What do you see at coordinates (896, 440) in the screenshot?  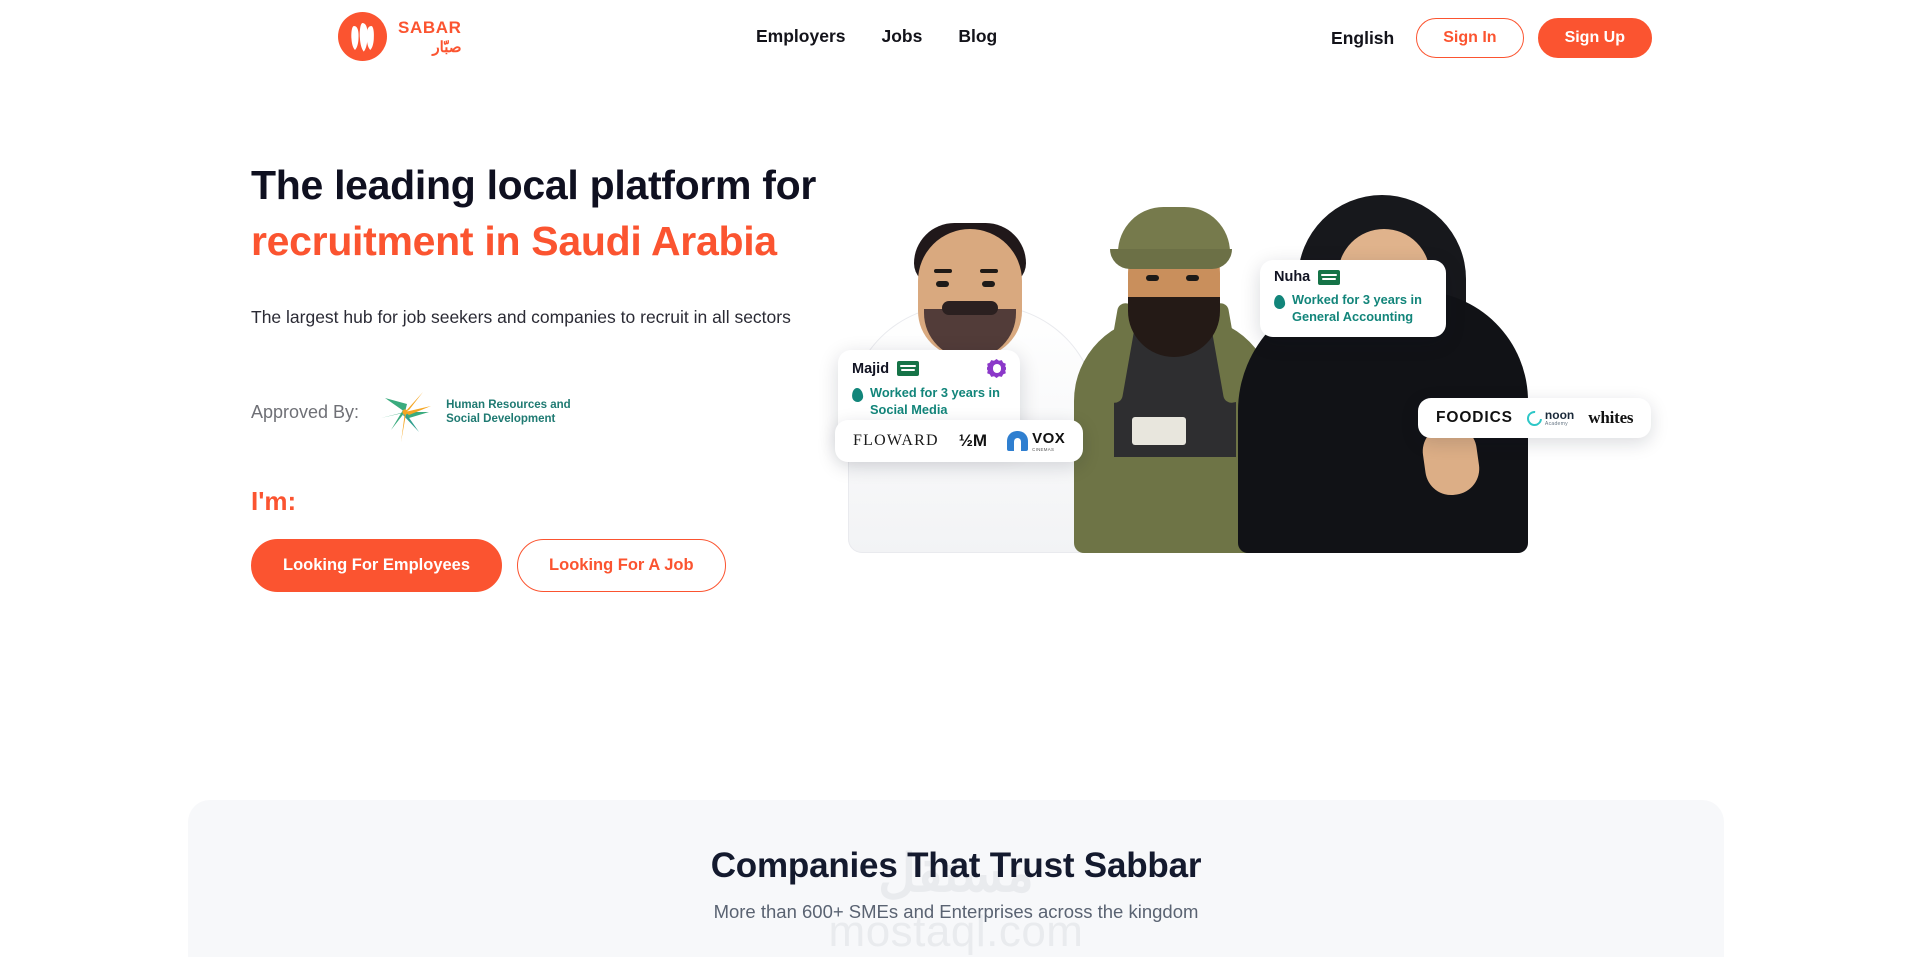 I see `floward-logo: FLOWARD` at bounding box center [896, 440].